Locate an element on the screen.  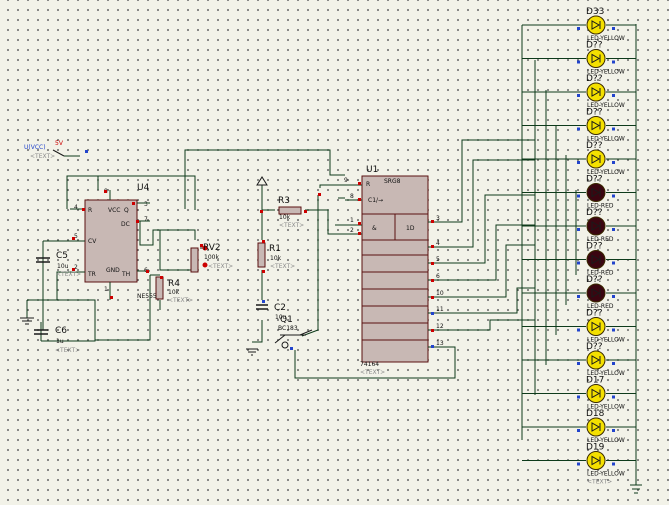
led-14: D19 LED-YELLOW<TEXT> is located at coordinates (579, 464).